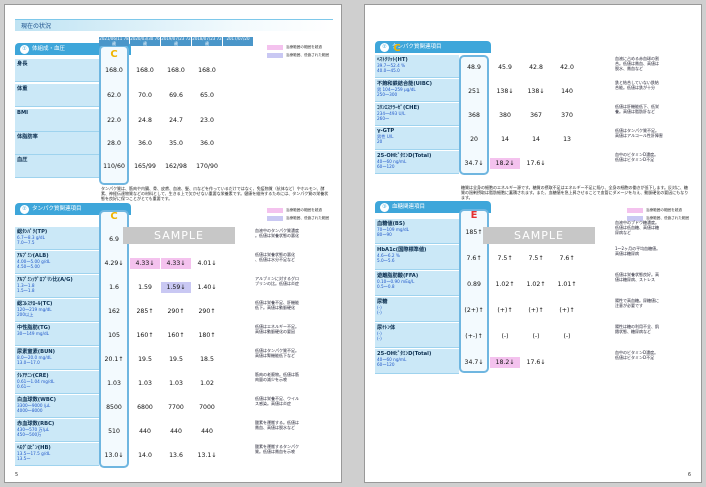  What do you see at coordinates (417, 90) in the screenshot?
I see `row-label: 不飽和鉄結合能(UIBC) 男 104〜259 μg/dL 250〜300` at bounding box center [417, 90].